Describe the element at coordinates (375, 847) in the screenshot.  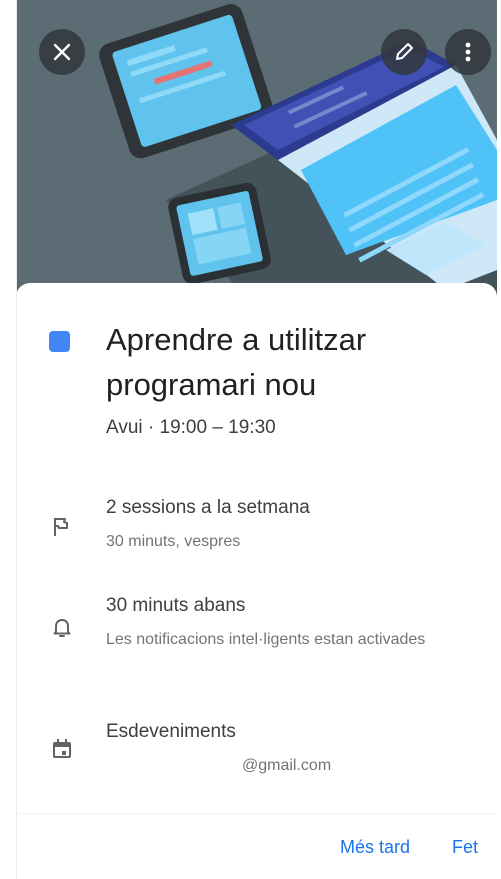
I see `later-button: Més tard` at that location.